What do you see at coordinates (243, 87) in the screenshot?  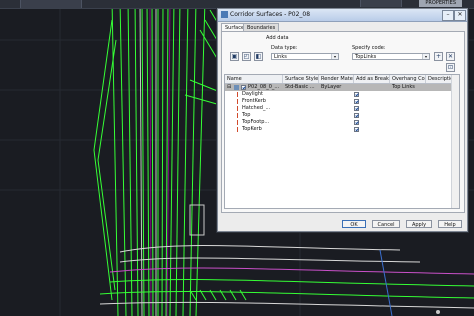 I see `surface-checkbox` at bounding box center [243, 87].